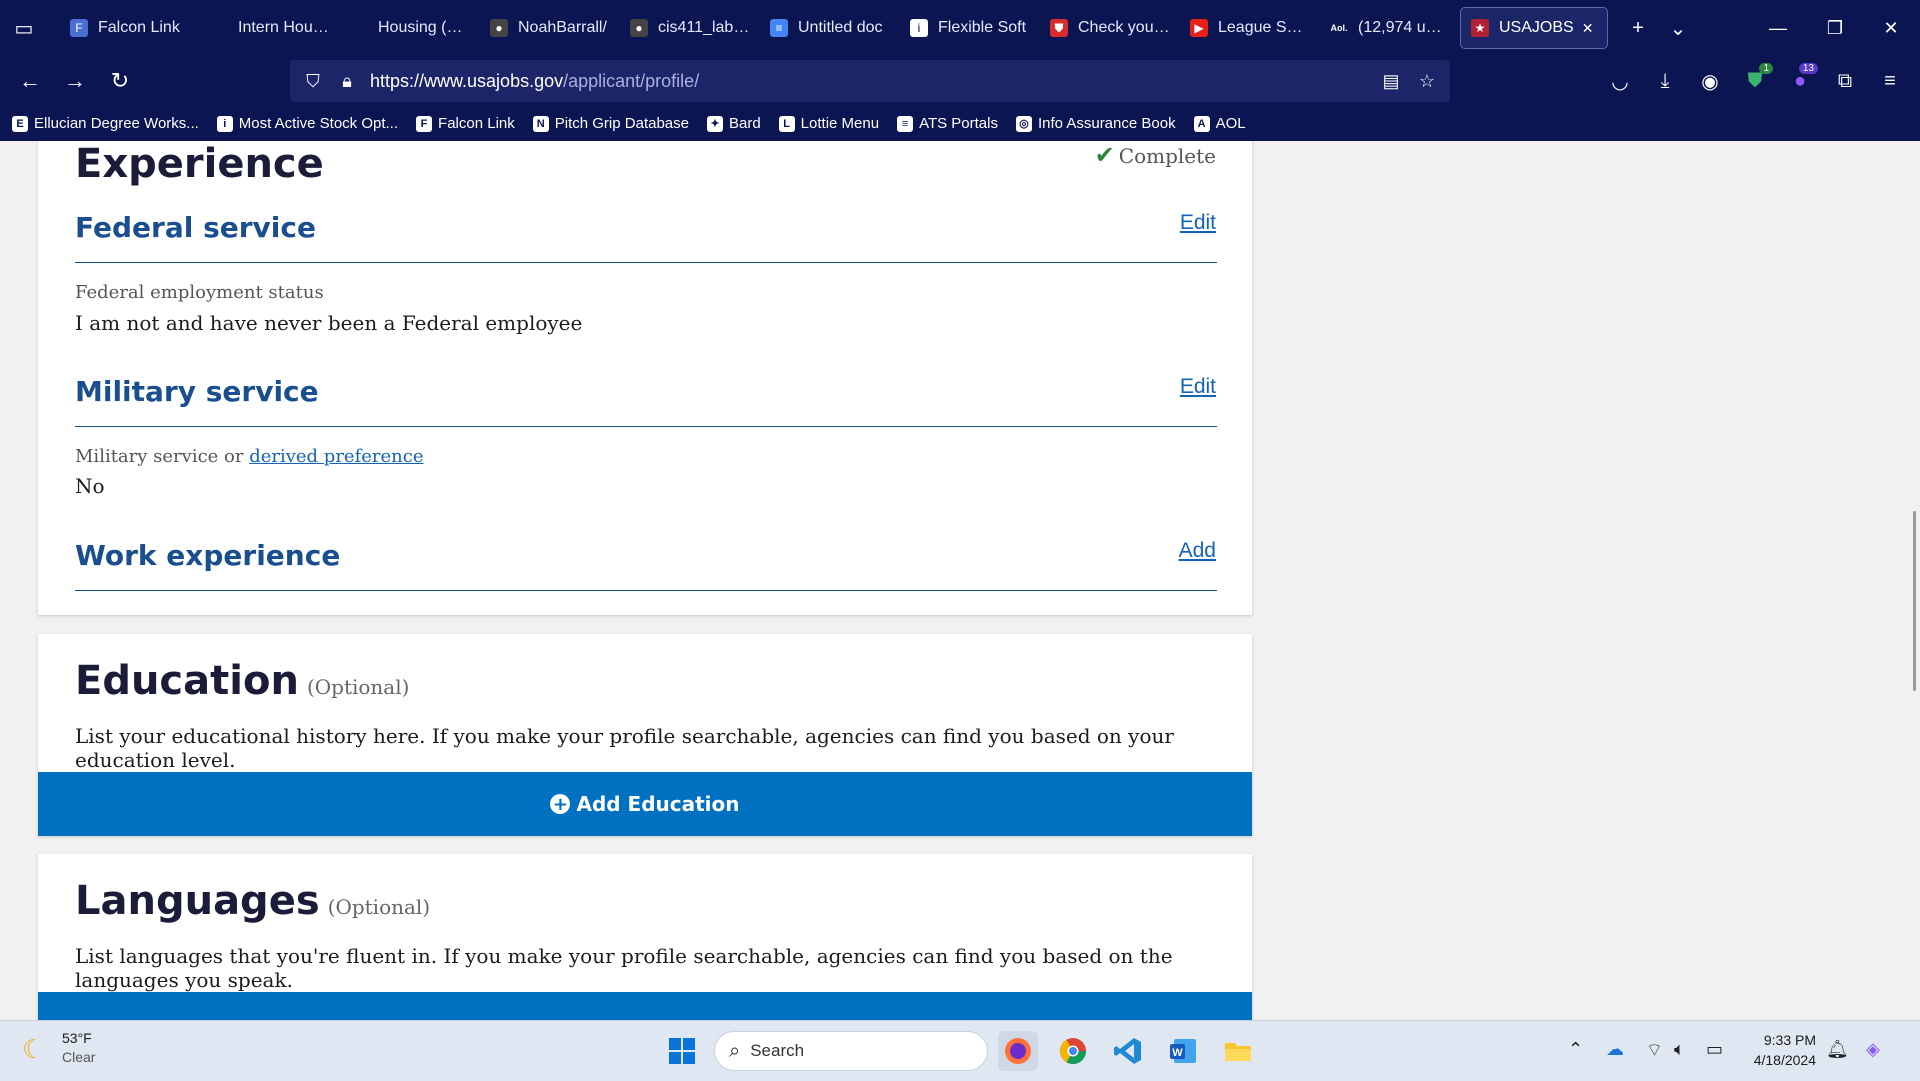 The image size is (1920, 1081). I want to click on wifi-icon: ⌔, so click(1654, 1050).